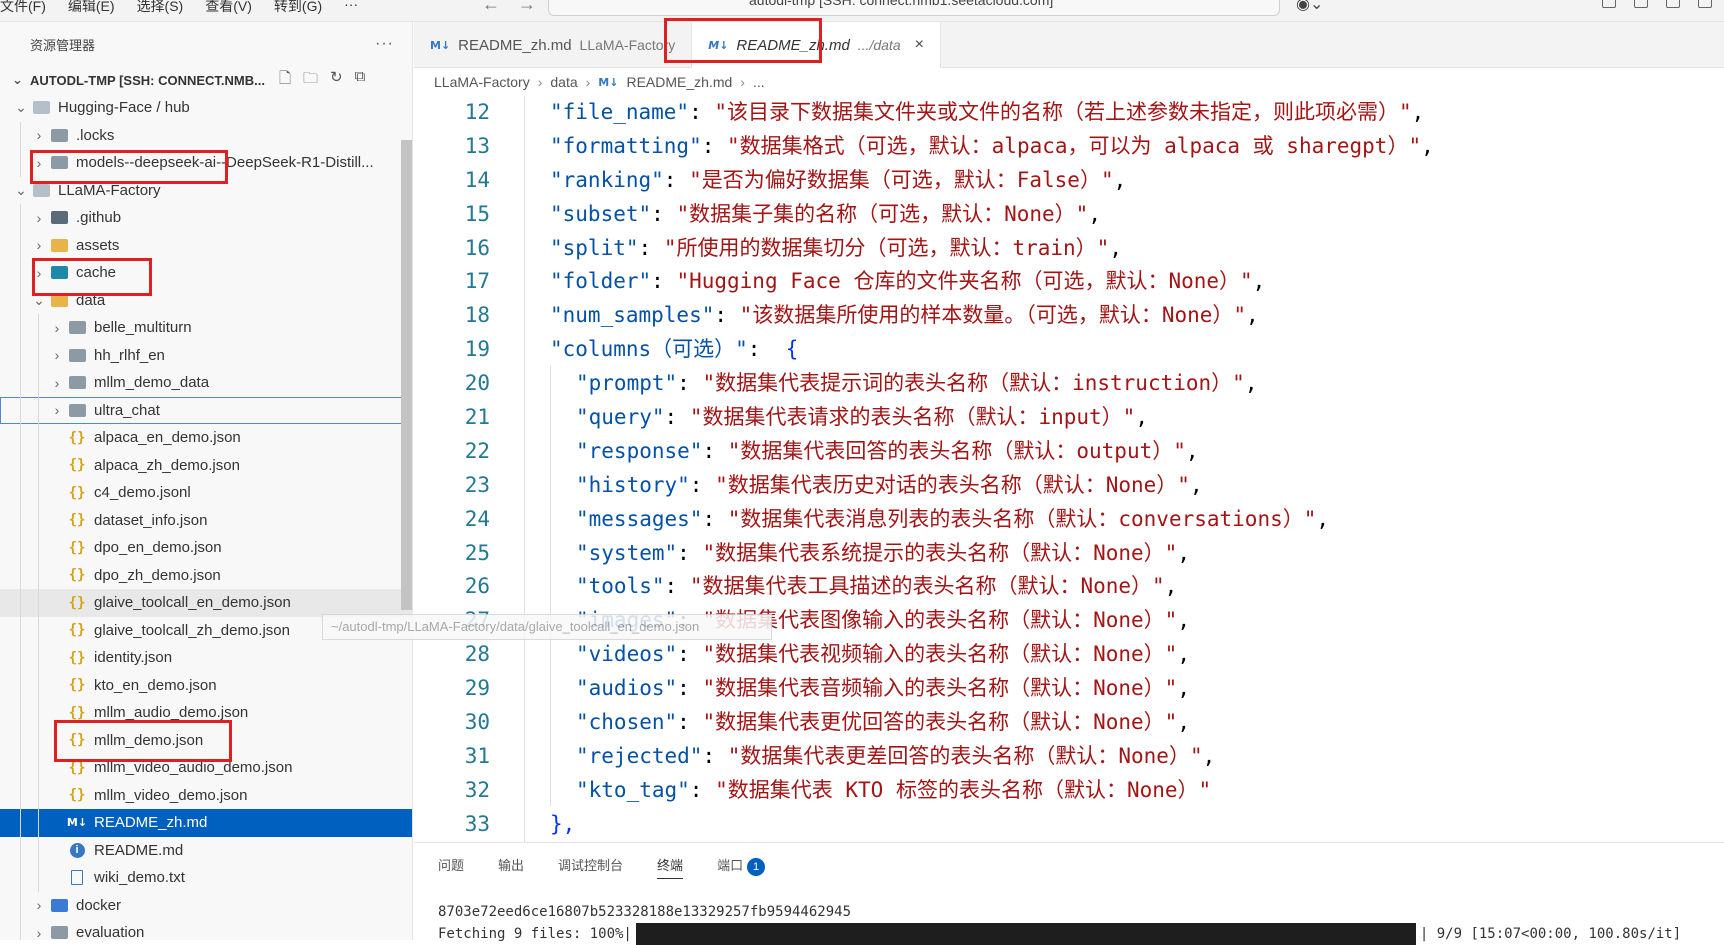 This screenshot has width=1724, height=945. What do you see at coordinates (384, 44) in the screenshot?
I see `more-actions-icon: ···` at bounding box center [384, 44].